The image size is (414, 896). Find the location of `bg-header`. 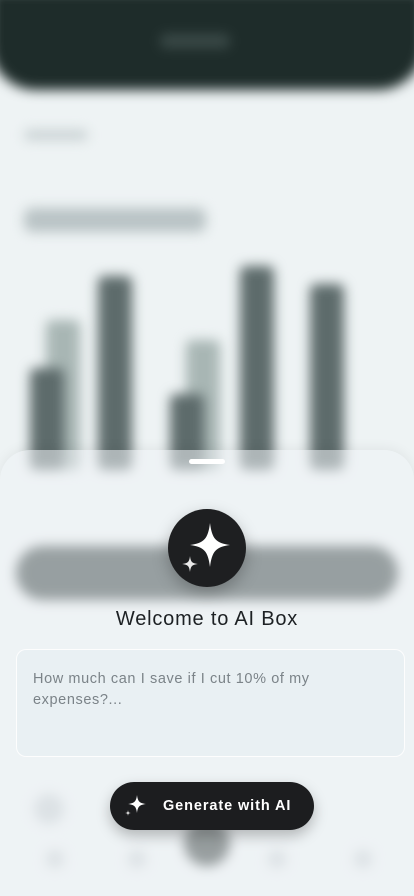

bg-header is located at coordinates (207, 45).